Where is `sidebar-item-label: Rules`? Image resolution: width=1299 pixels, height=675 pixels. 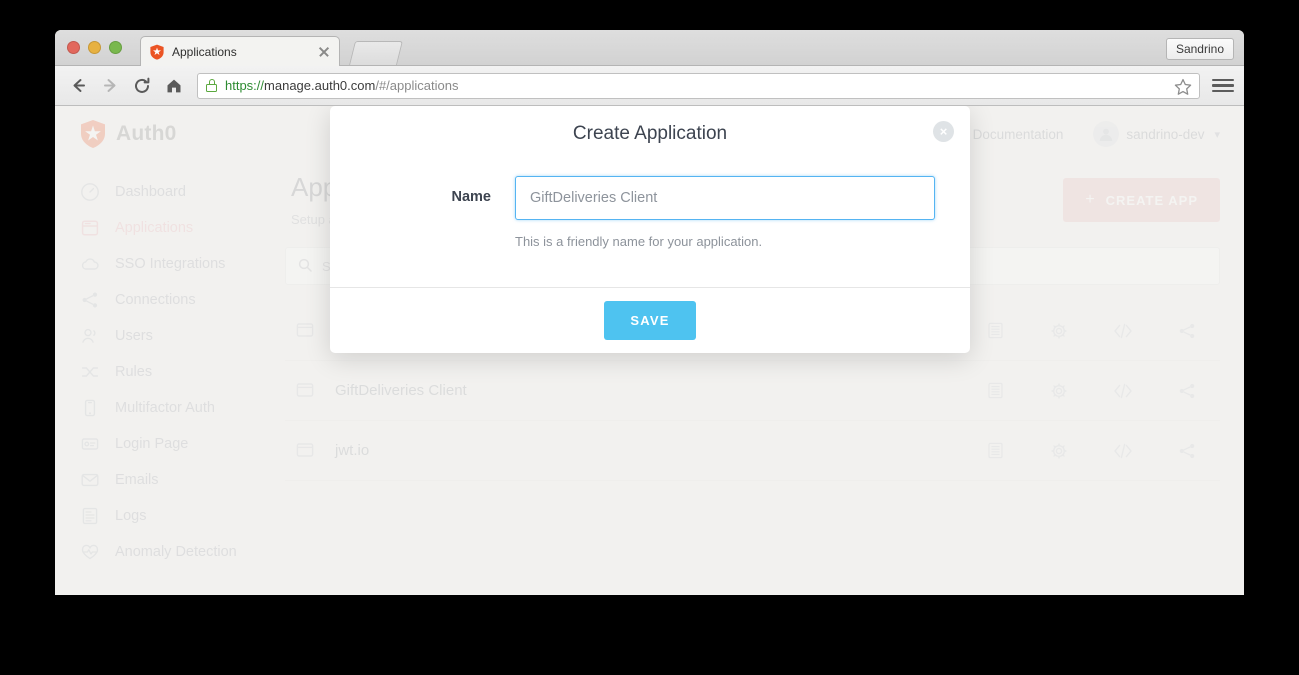 sidebar-item-label: Rules is located at coordinates (134, 372).